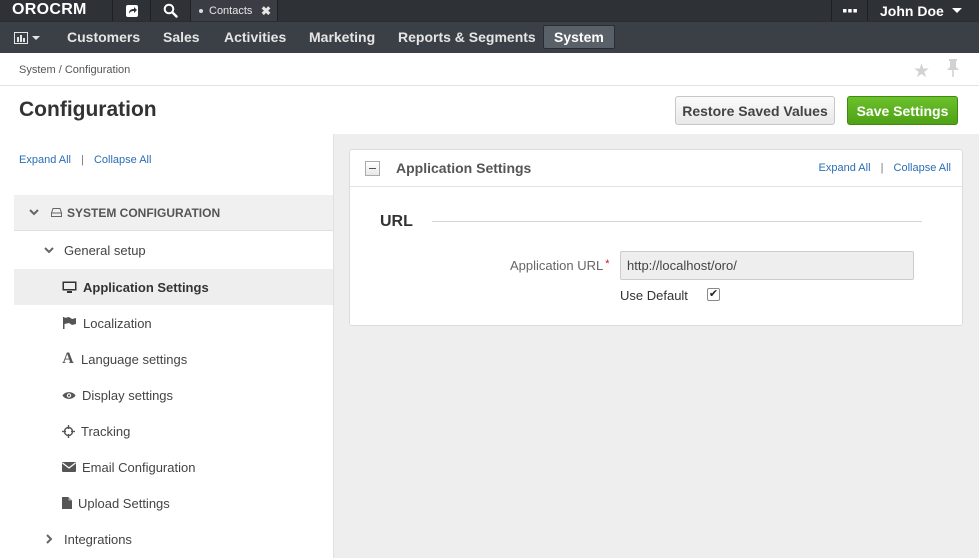 The image size is (979, 558). I want to click on tree-item-label: General setup, so click(105, 250).